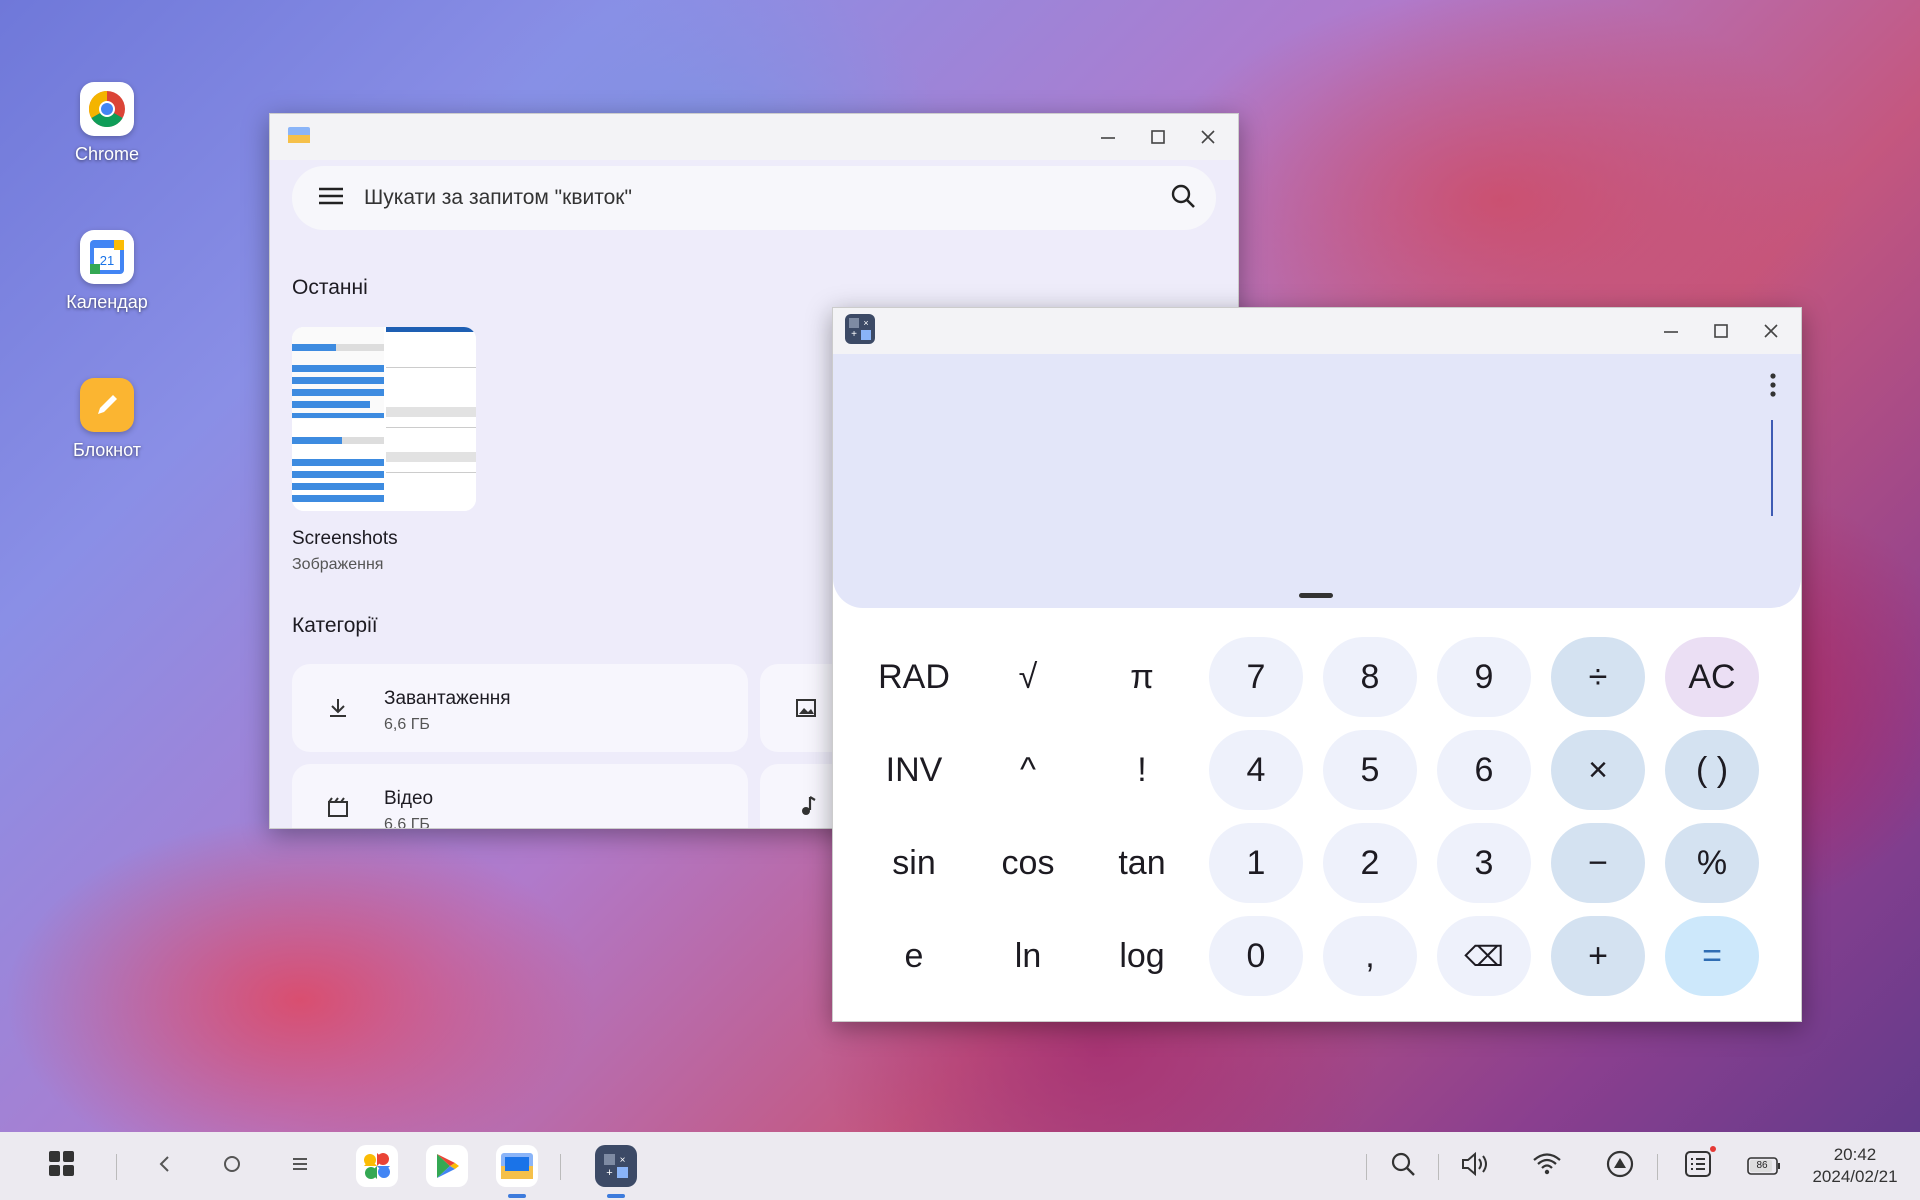 This screenshot has height=1200, width=1920. I want to click on key-inv: INV, so click(914, 770).